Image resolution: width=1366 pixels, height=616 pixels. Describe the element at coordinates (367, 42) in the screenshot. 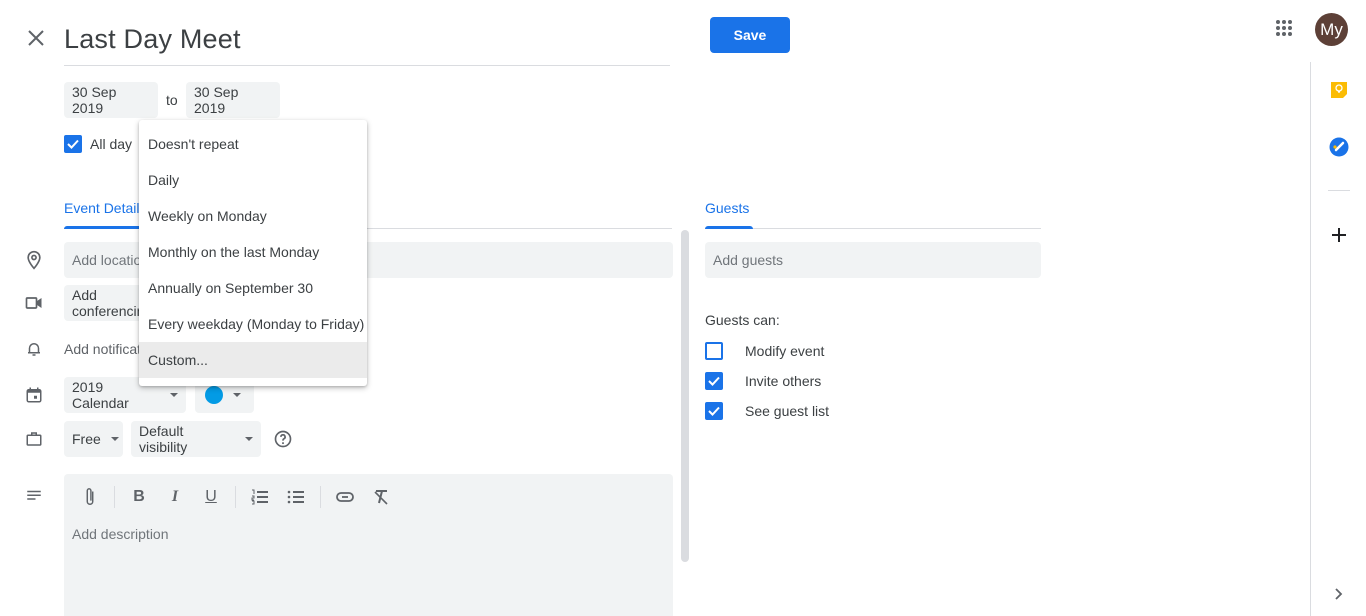

I see `title-input: Last Day Meet` at that location.